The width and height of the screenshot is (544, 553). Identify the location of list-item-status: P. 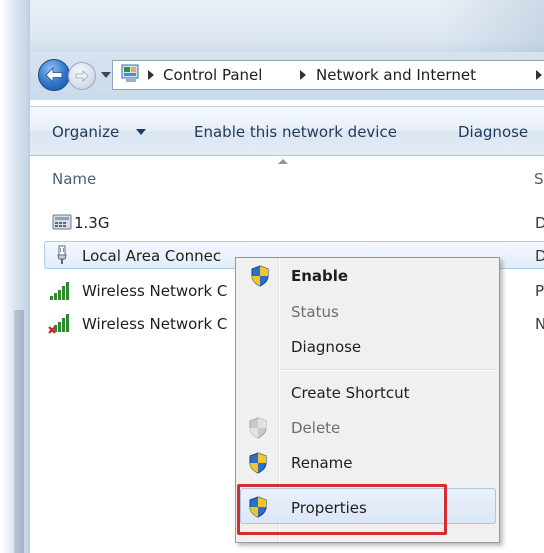
(539, 291).